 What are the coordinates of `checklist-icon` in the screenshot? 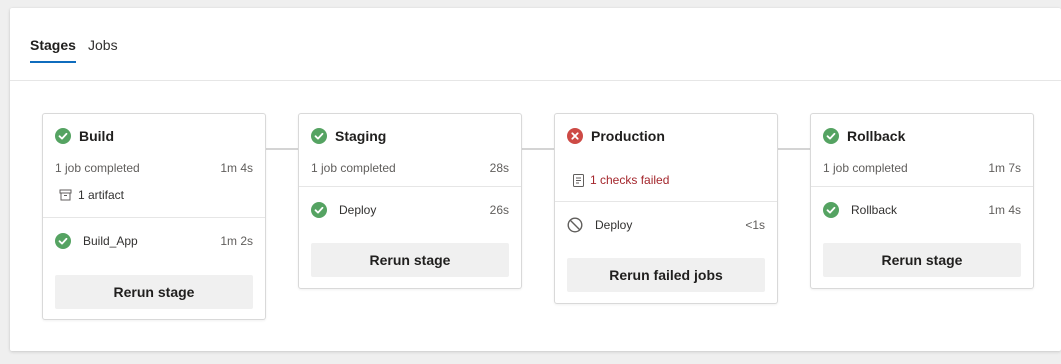 It's located at (578, 180).